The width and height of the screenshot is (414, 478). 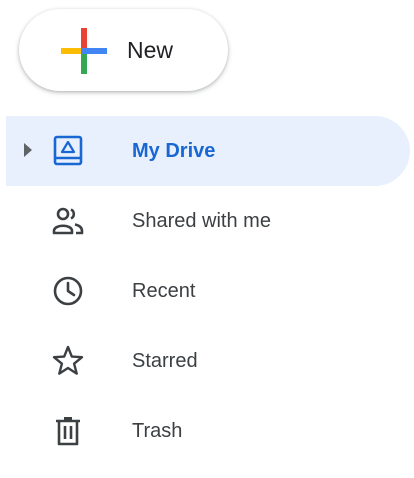 I want to click on sidebar-item-recent: Recent, so click(x=207, y=291).